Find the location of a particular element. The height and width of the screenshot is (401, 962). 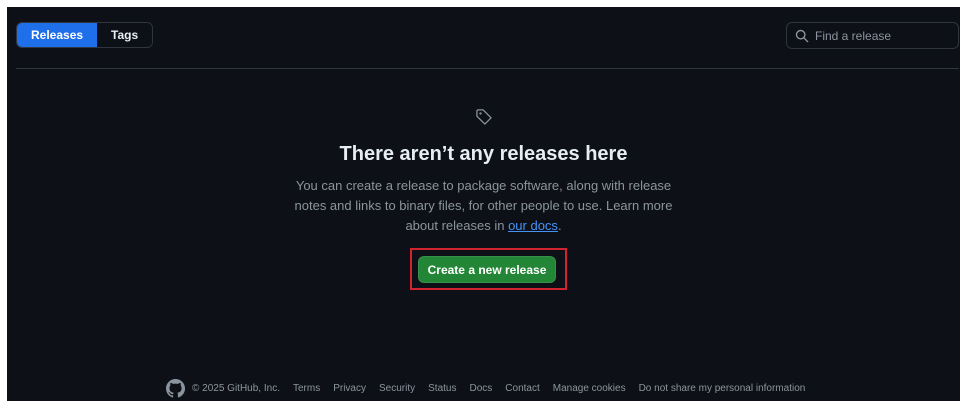

search-icon is located at coordinates (802, 35).